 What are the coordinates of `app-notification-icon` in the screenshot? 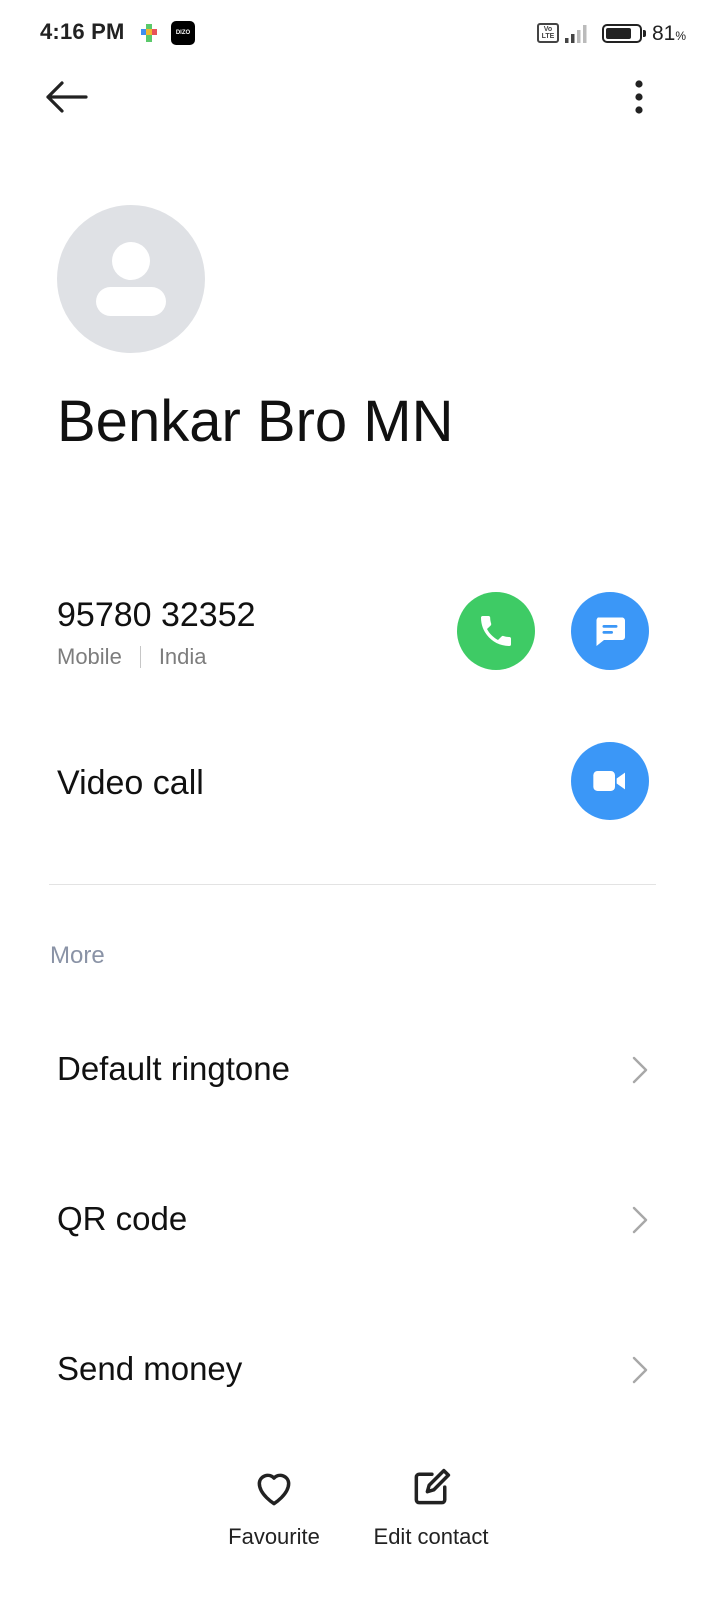 It's located at (149, 33).